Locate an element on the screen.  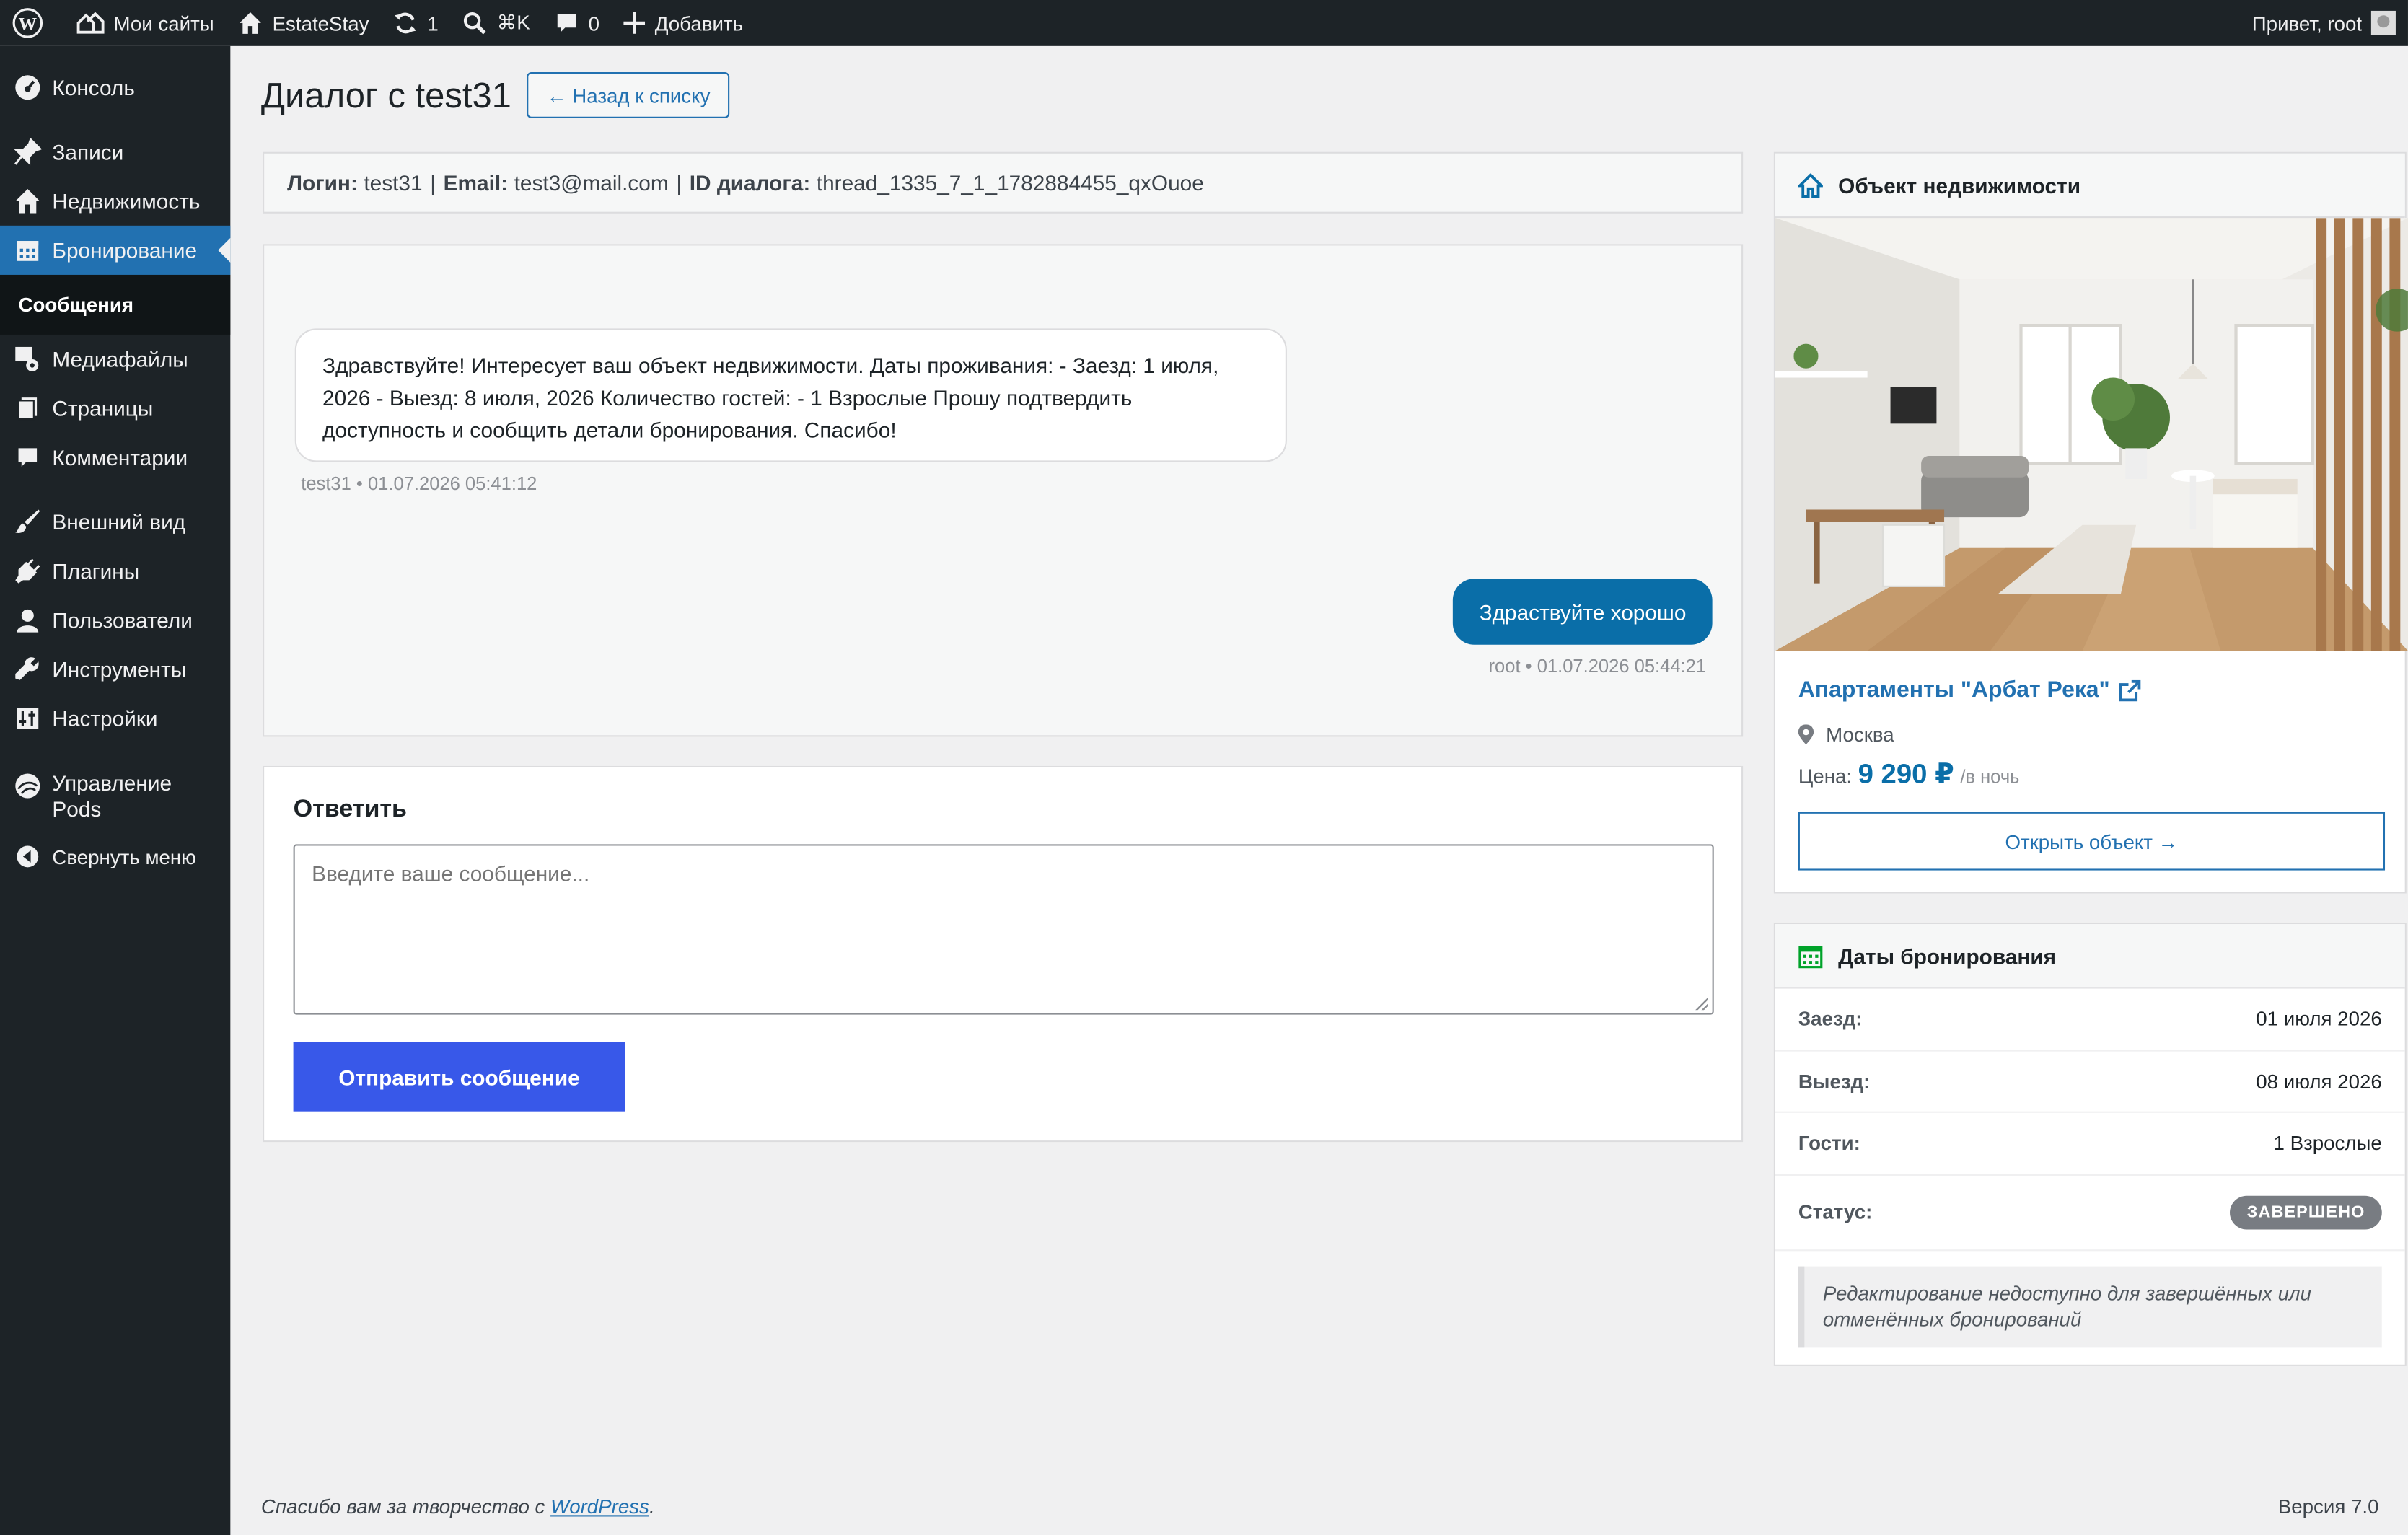
login-value: test31 is located at coordinates (393, 182).